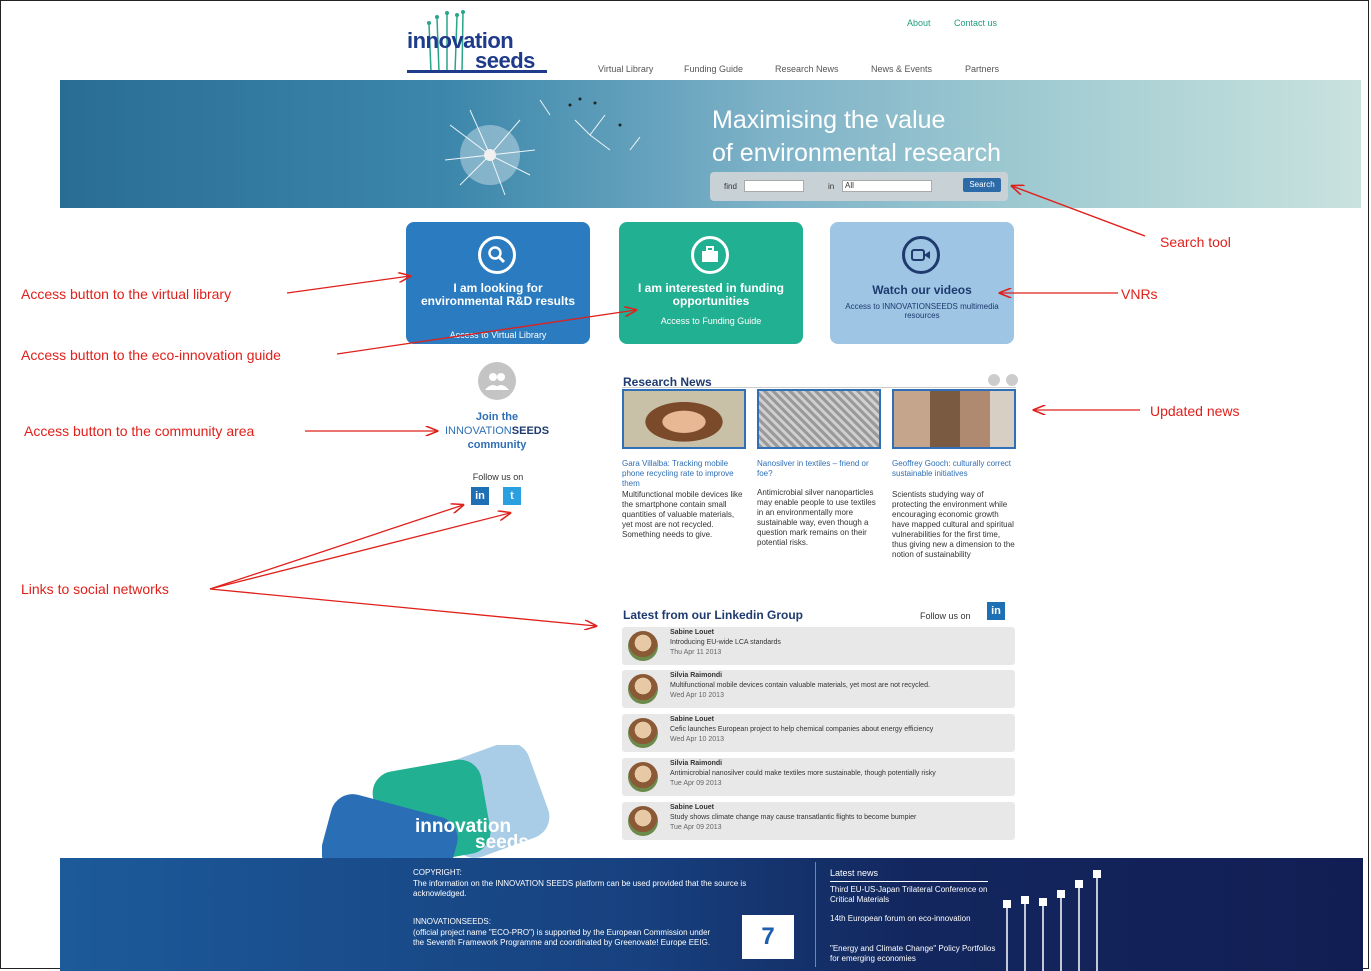 This screenshot has width=1371, height=971. I want to click on annotation-virtual-library: Access button to the virtual library, so click(126, 294).